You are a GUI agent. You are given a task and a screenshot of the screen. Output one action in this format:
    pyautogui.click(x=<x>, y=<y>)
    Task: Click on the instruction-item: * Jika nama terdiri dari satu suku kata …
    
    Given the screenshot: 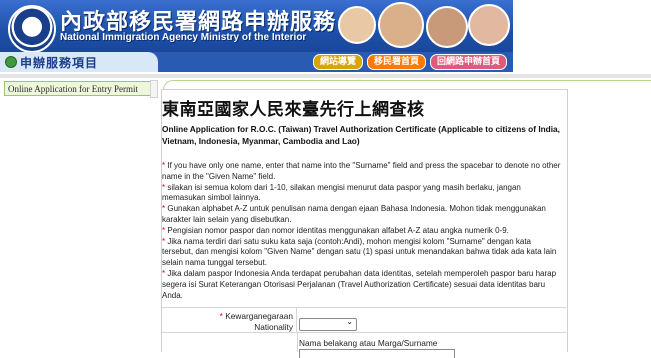 What is the action you would take?
    pyautogui.click(x=362, y=253)
    